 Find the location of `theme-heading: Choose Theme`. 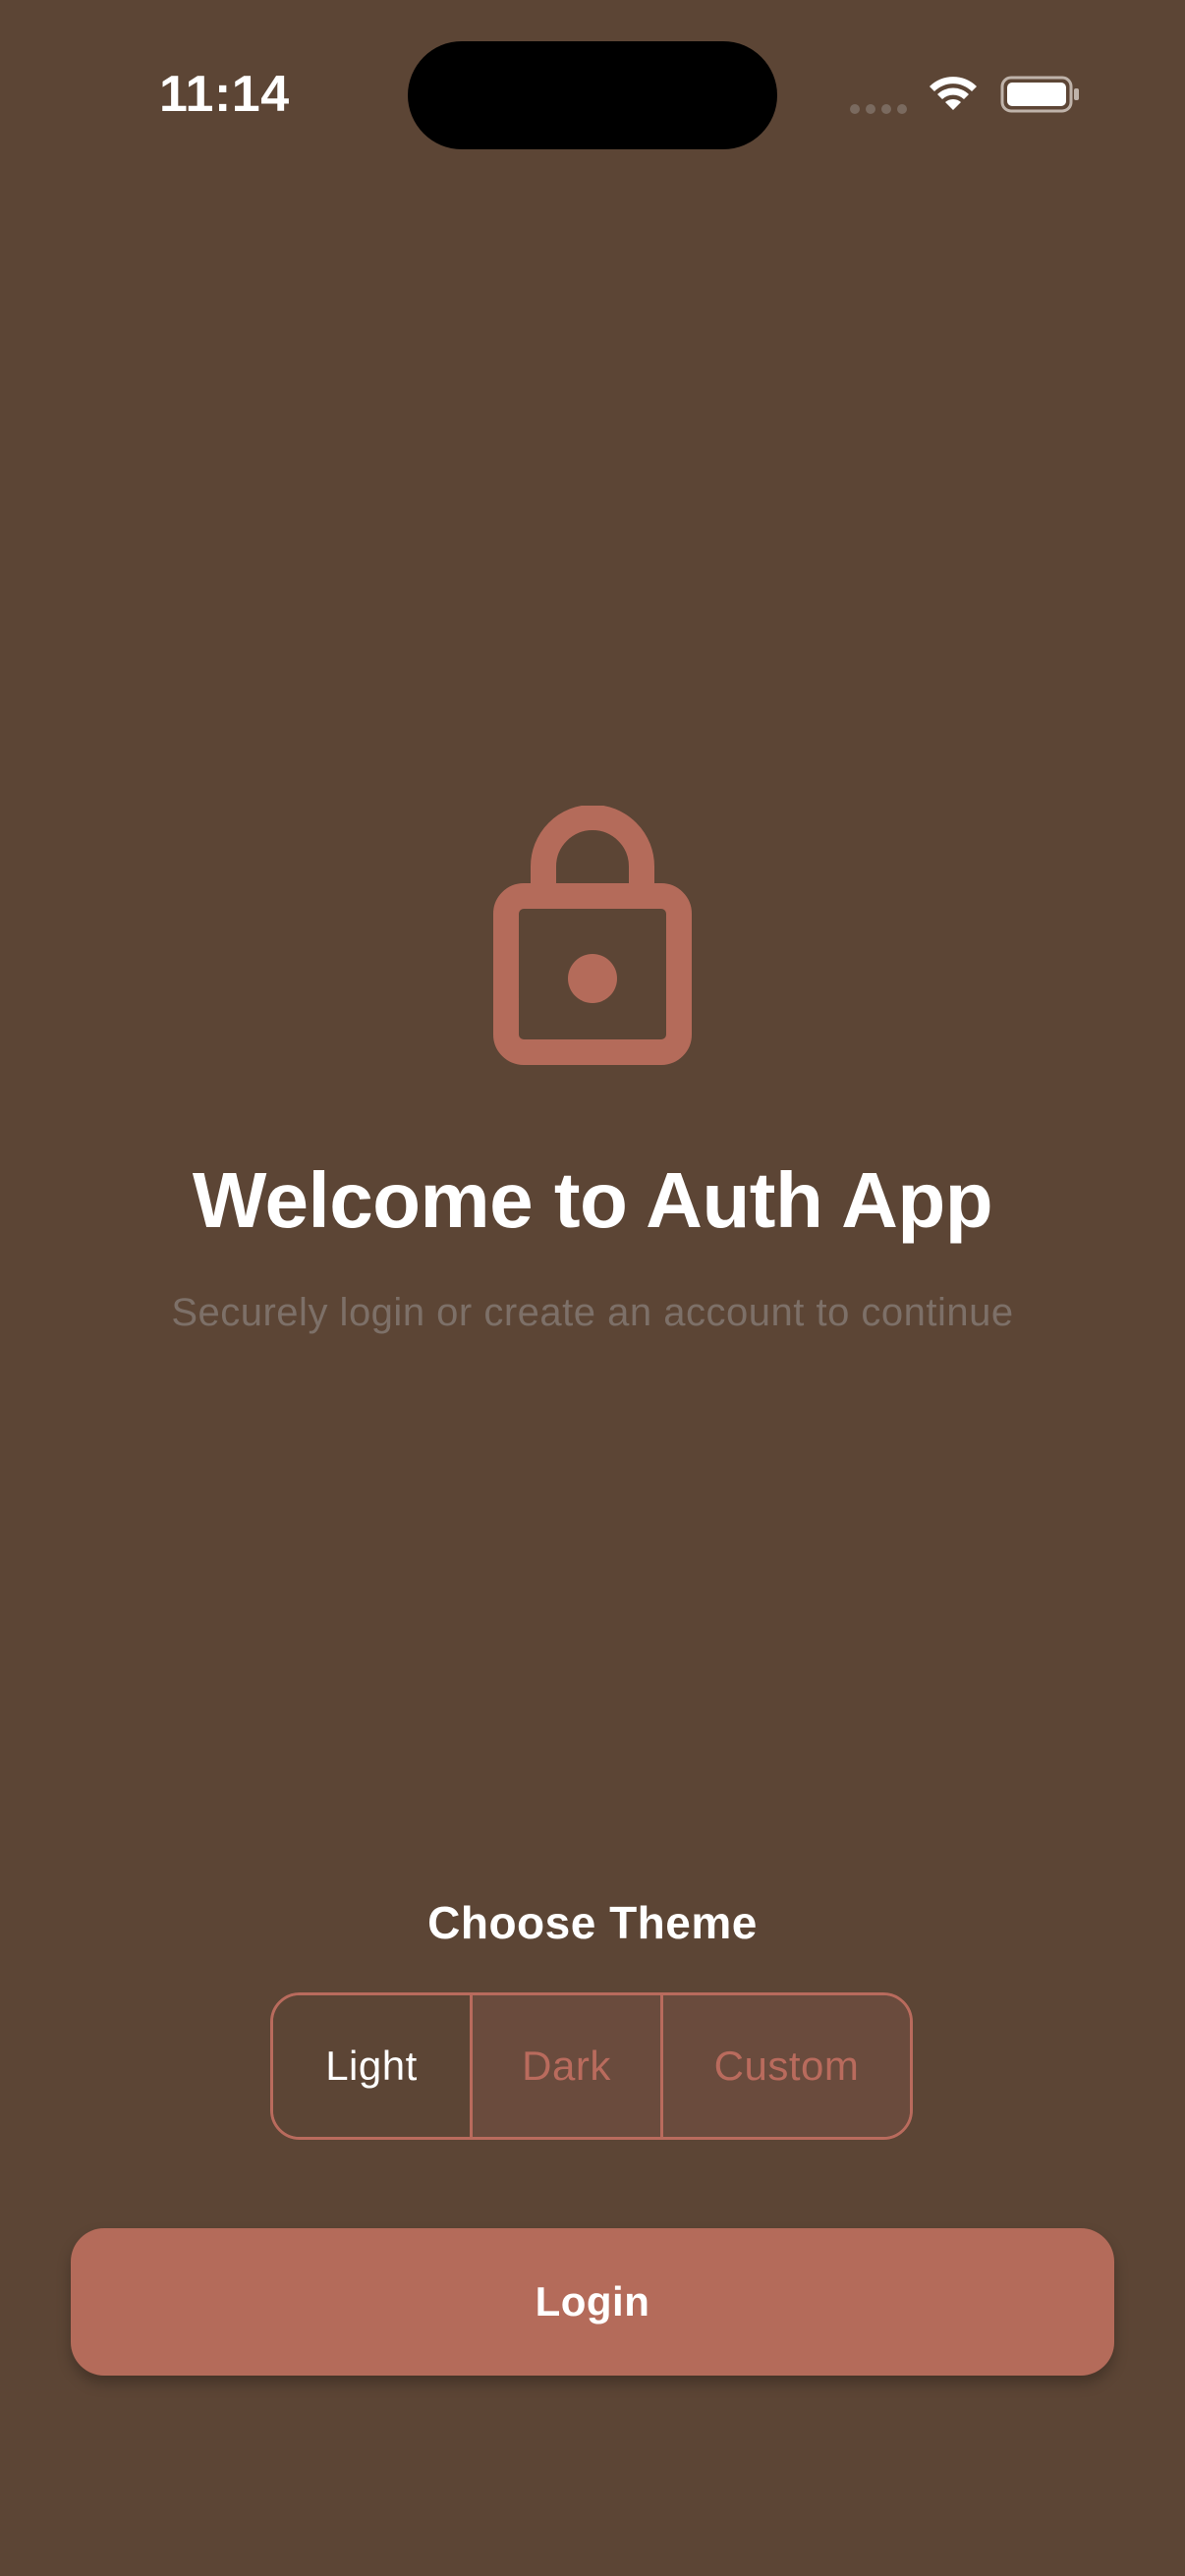

theme-heading: Choose Theme is located at coordinates (592, 1922).